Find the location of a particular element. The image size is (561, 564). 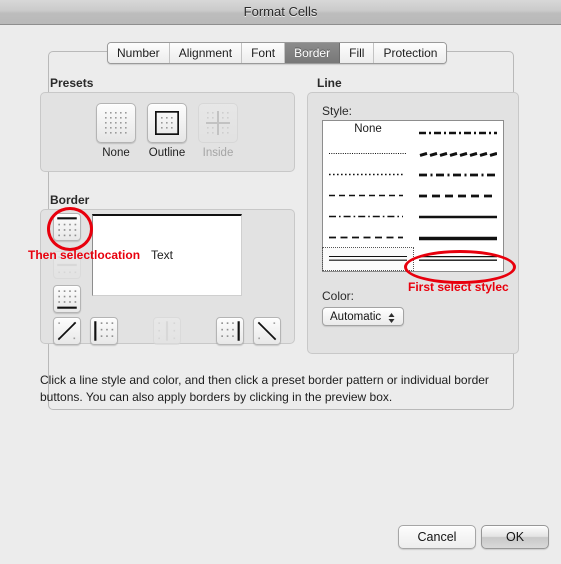

line-style-medium-solid is located at coordinates (458, 215).